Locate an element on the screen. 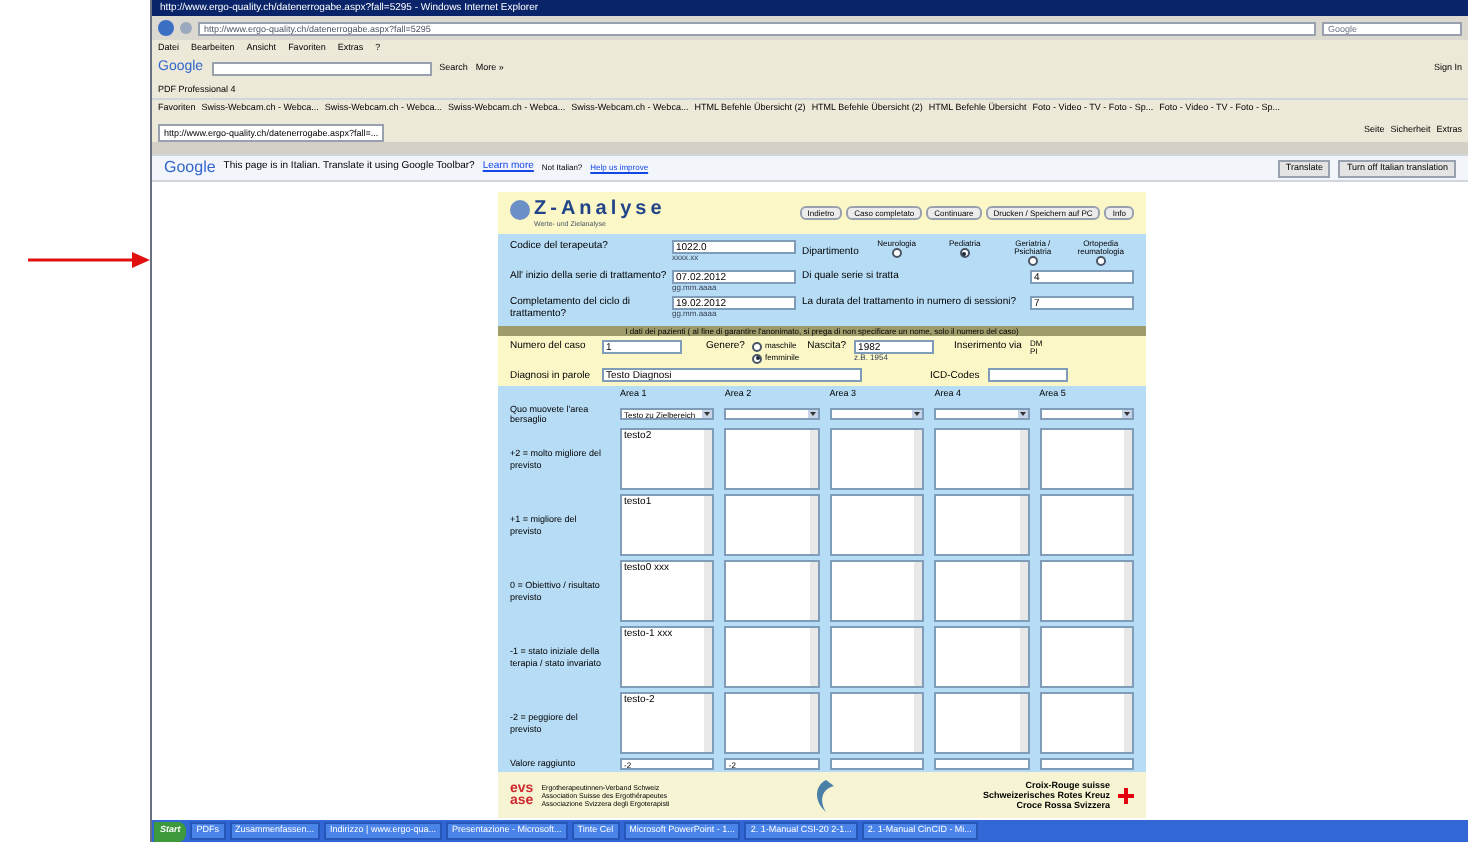 Image resolution: width=1468 pixels, height=842 pixels. icd-field is located at coordinates (1027, 375).